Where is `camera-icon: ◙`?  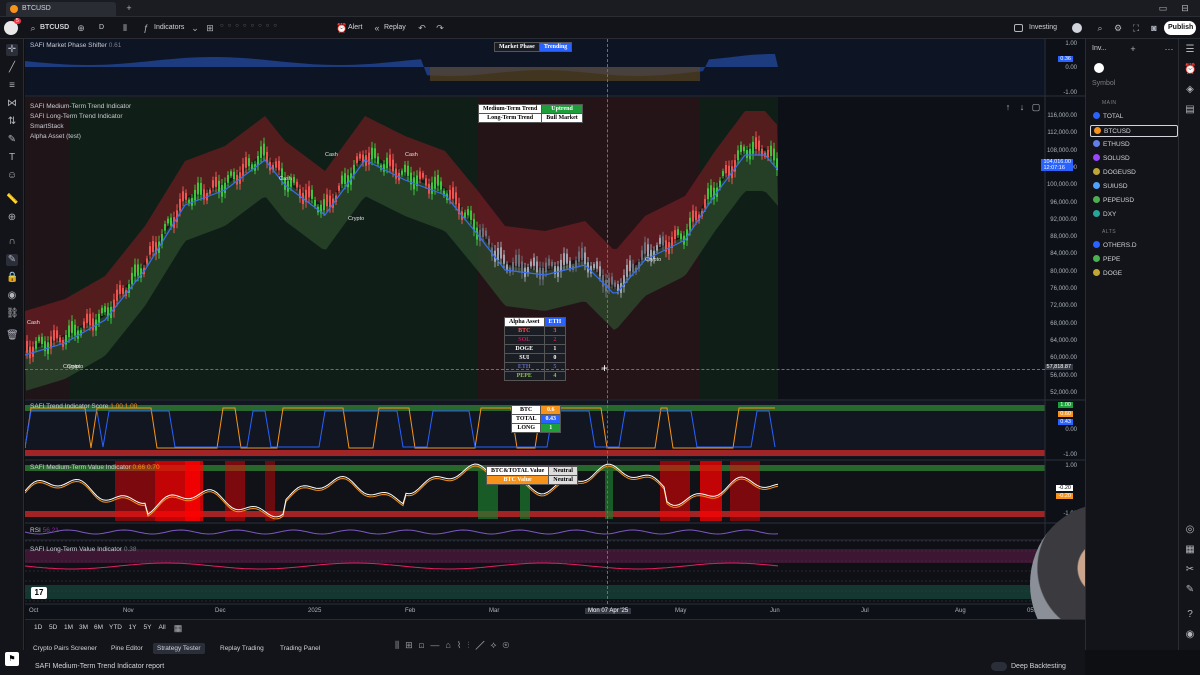 camera-icon: ◙ is located at coordinates (1154, 28).